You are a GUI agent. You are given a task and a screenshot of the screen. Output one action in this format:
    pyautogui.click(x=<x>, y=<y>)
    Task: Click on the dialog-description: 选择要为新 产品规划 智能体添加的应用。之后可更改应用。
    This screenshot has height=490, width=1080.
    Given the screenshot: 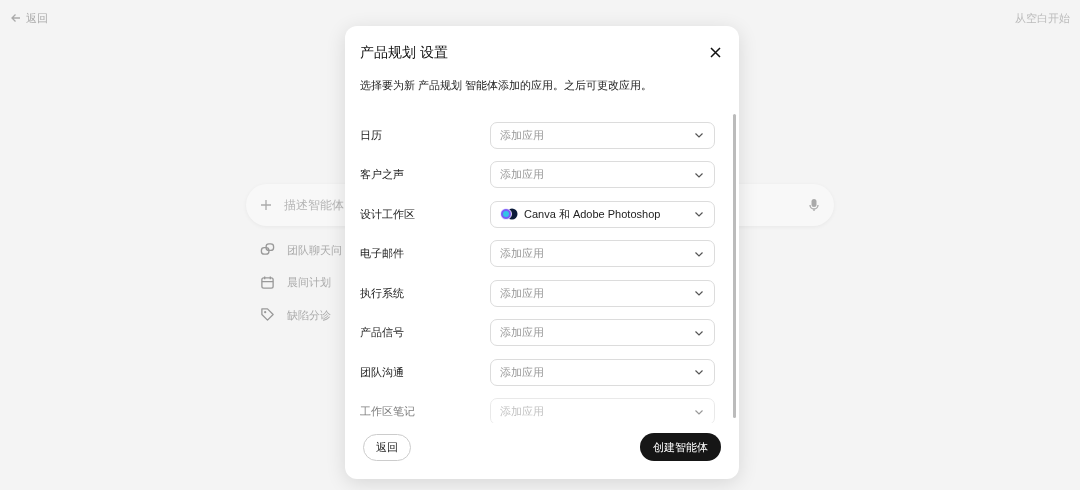 What is the action you would take?
    pyautogui.click(x=506, y=85)
    